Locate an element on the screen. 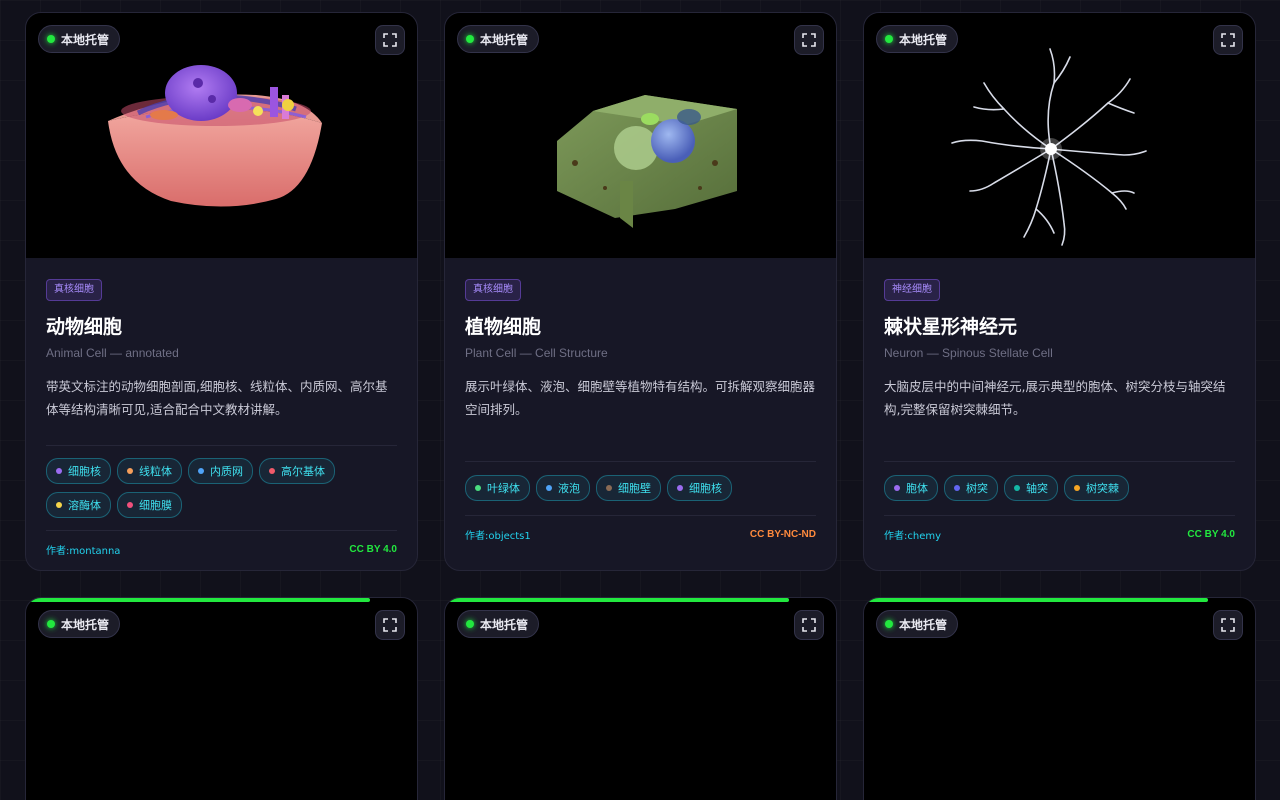 The height and width of the screenshot is (800, 1280). chip-label: 叶绿体 is located at coordinates (503, 488).